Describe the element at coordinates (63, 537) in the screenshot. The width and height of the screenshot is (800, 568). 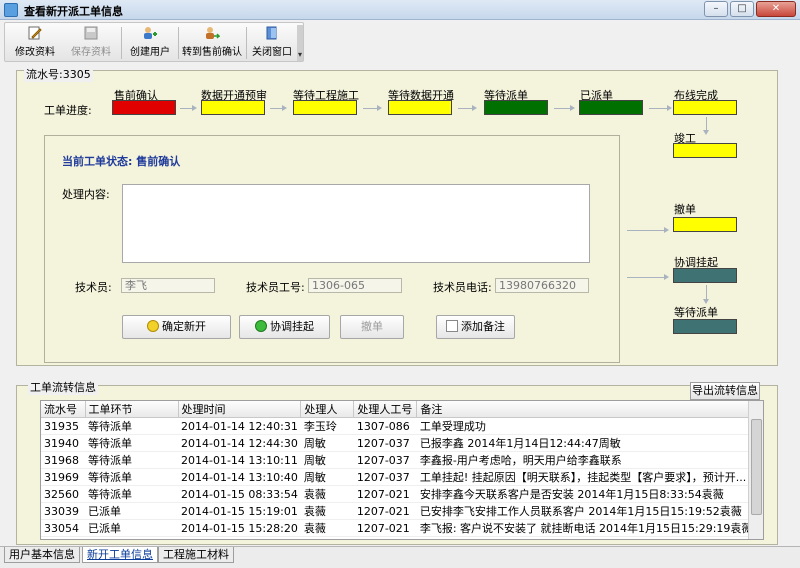
I see `table-cell: 33077` at that location.